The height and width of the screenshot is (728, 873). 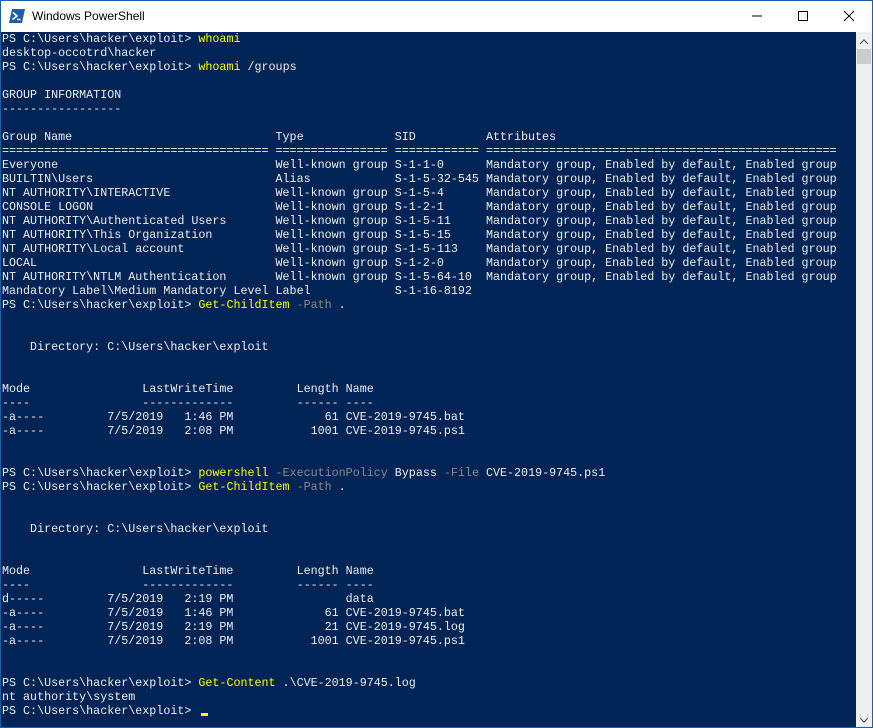 What do you see at coordinates (79, 53) in the screenshot?
I see `output-text: desktop-occotrd\hacker` at bounding box center [79, 53].